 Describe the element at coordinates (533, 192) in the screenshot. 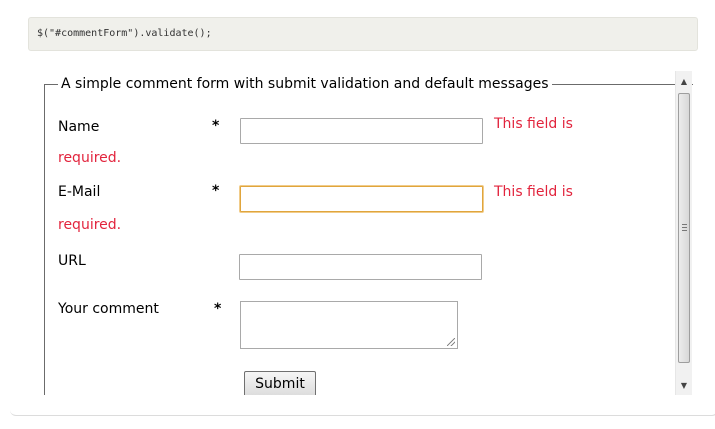

I see `email-error: This field is` at that location.